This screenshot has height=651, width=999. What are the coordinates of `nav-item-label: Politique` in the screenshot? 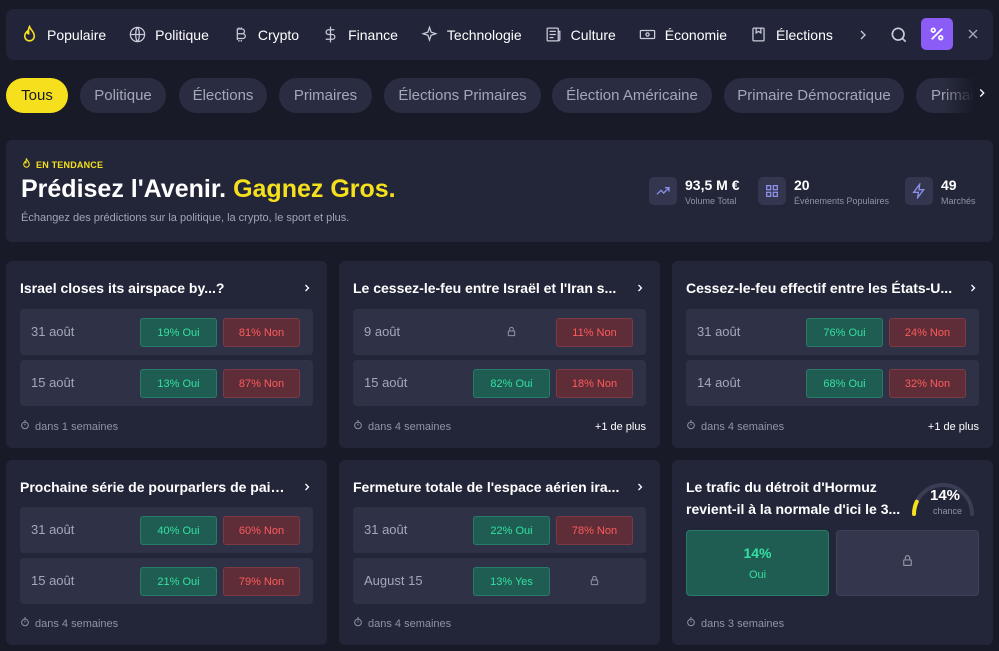 It's located at (182, 34).